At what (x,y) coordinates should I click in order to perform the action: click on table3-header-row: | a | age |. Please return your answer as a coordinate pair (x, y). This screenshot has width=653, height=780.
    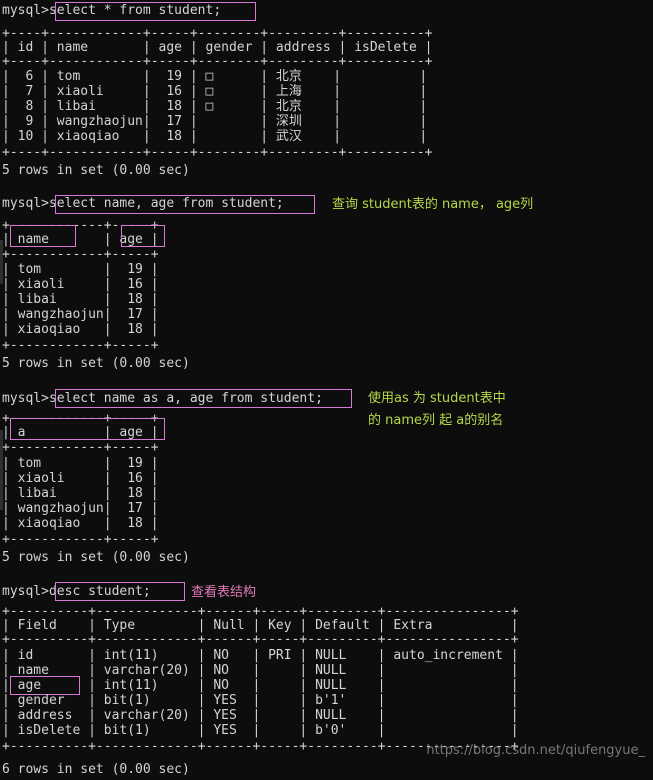
    Looking at the image, I should click on (80, 432).